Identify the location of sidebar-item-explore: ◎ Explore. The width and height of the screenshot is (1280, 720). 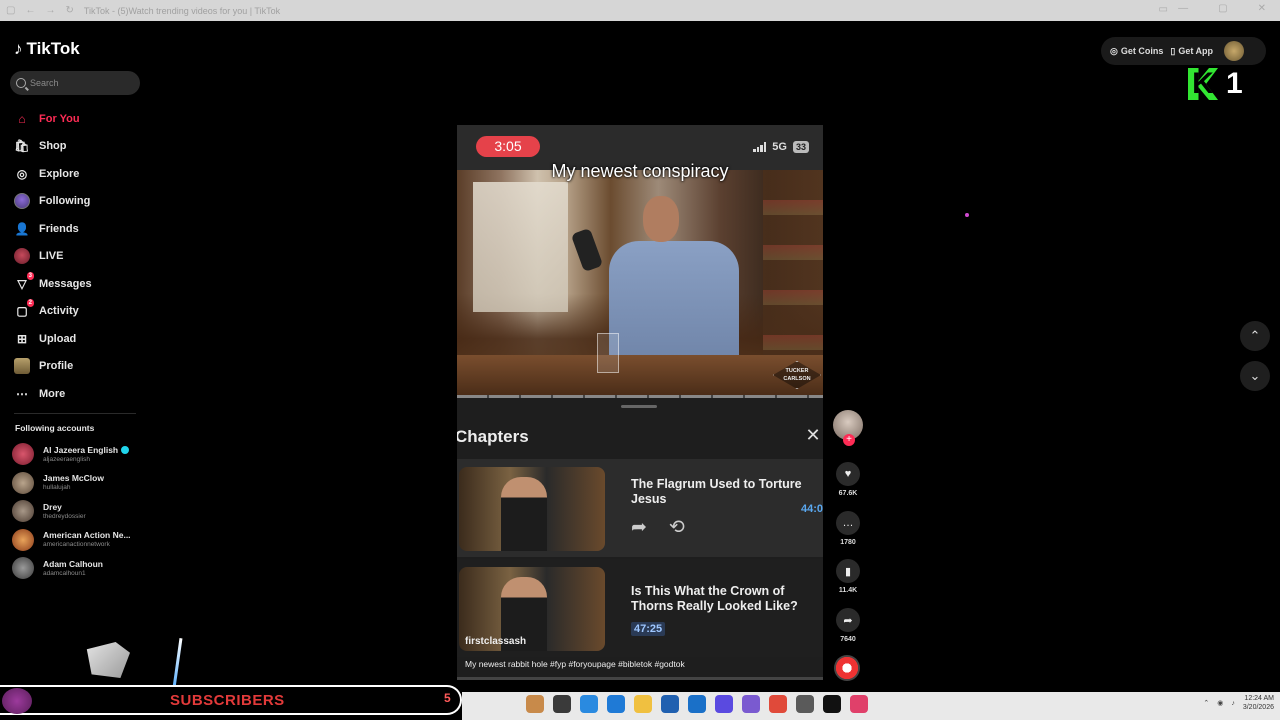
(79, 174).